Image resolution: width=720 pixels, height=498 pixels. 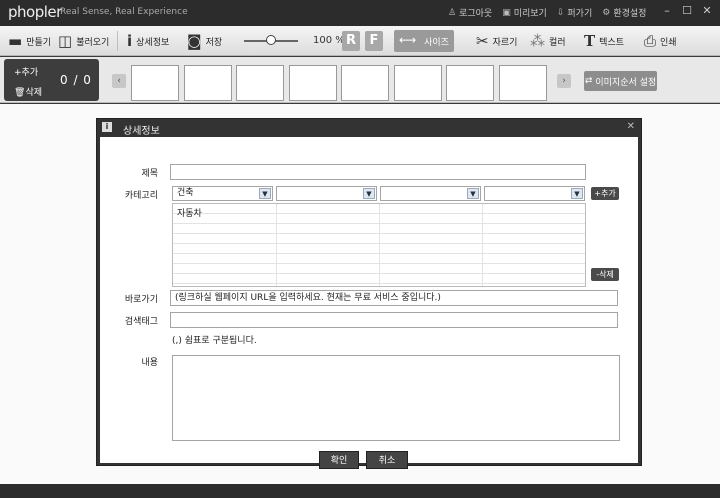 What do you see at coordinates (605, 274) in the screenshot?
I see `category-delete-button: -삭제` at bounding box center [605, 274].